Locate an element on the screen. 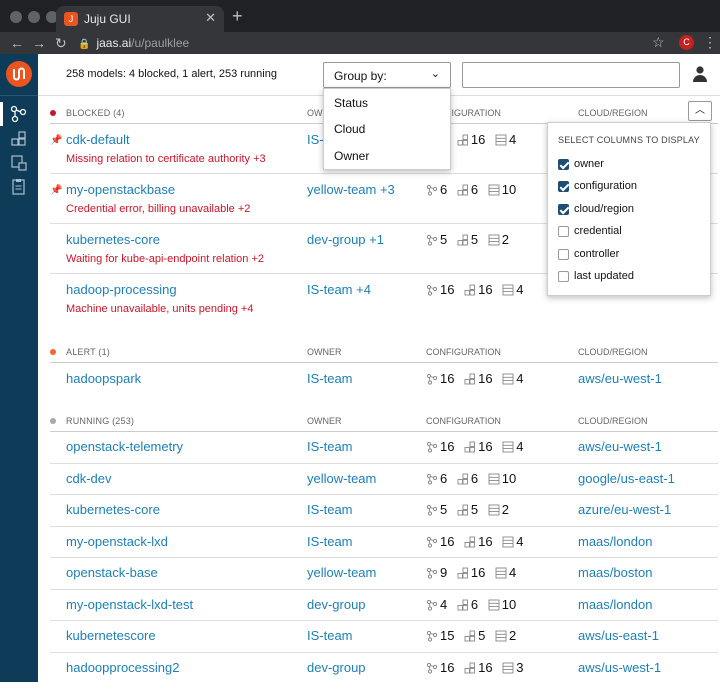  user-icon is located at coordinates (700, 74).